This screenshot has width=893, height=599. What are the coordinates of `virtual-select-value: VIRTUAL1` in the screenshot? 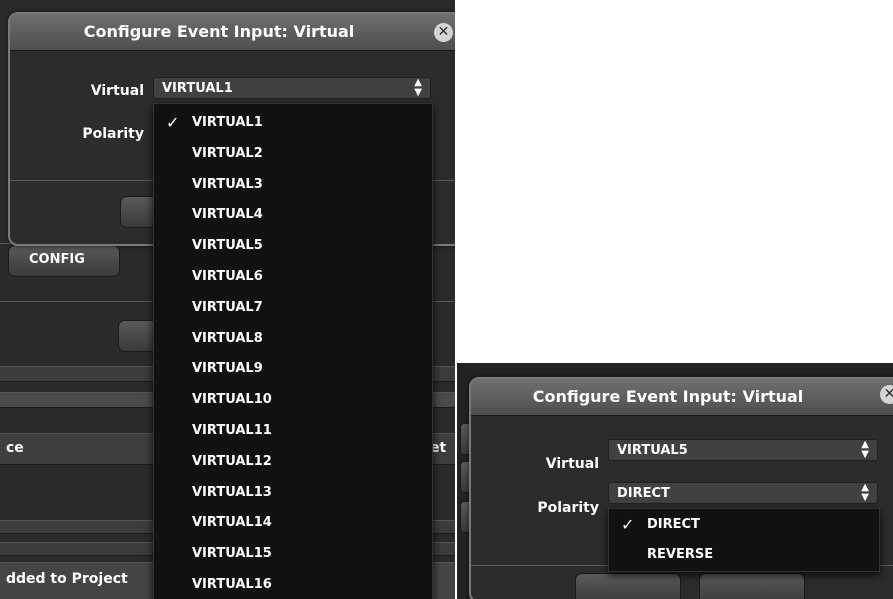 It's located at (197, 88).